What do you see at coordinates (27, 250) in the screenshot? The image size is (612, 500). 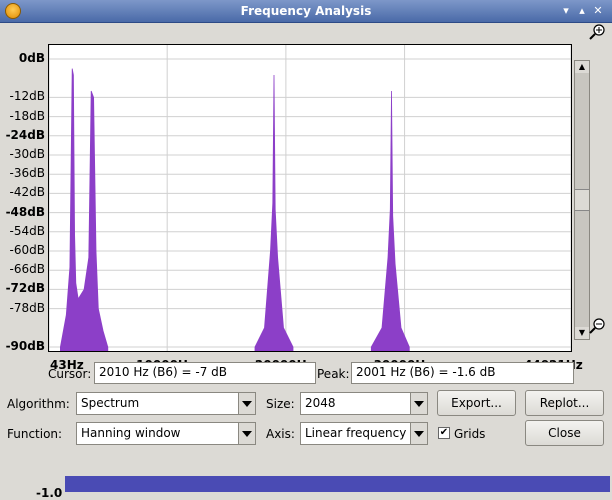 I see `y-tick-label: -60dB` at bounding box center [27, 250].